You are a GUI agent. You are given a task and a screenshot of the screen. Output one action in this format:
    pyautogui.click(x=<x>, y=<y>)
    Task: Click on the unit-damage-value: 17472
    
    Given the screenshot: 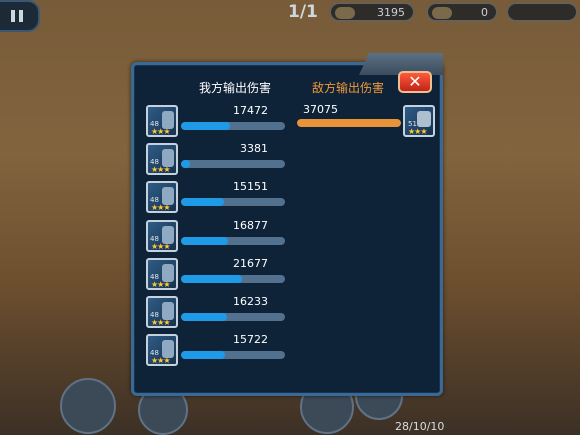 What is the action you would take?
    pyautogui.click(x=250, y=110)
    